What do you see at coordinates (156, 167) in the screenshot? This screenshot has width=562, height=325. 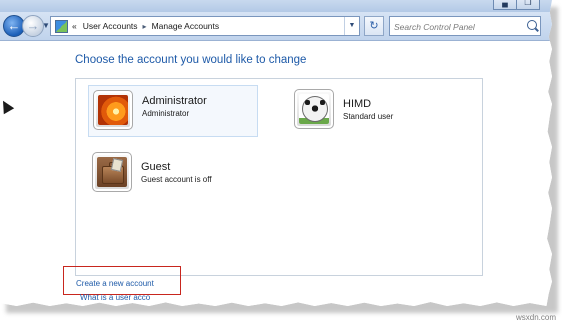 I see `account-name: Guest` at bounding box center [156, 167].